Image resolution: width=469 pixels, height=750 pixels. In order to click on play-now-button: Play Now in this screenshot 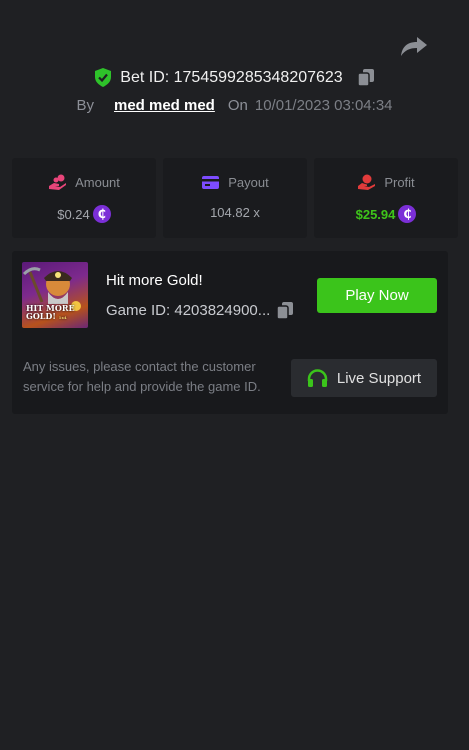, I will do `click(377, 295)`.